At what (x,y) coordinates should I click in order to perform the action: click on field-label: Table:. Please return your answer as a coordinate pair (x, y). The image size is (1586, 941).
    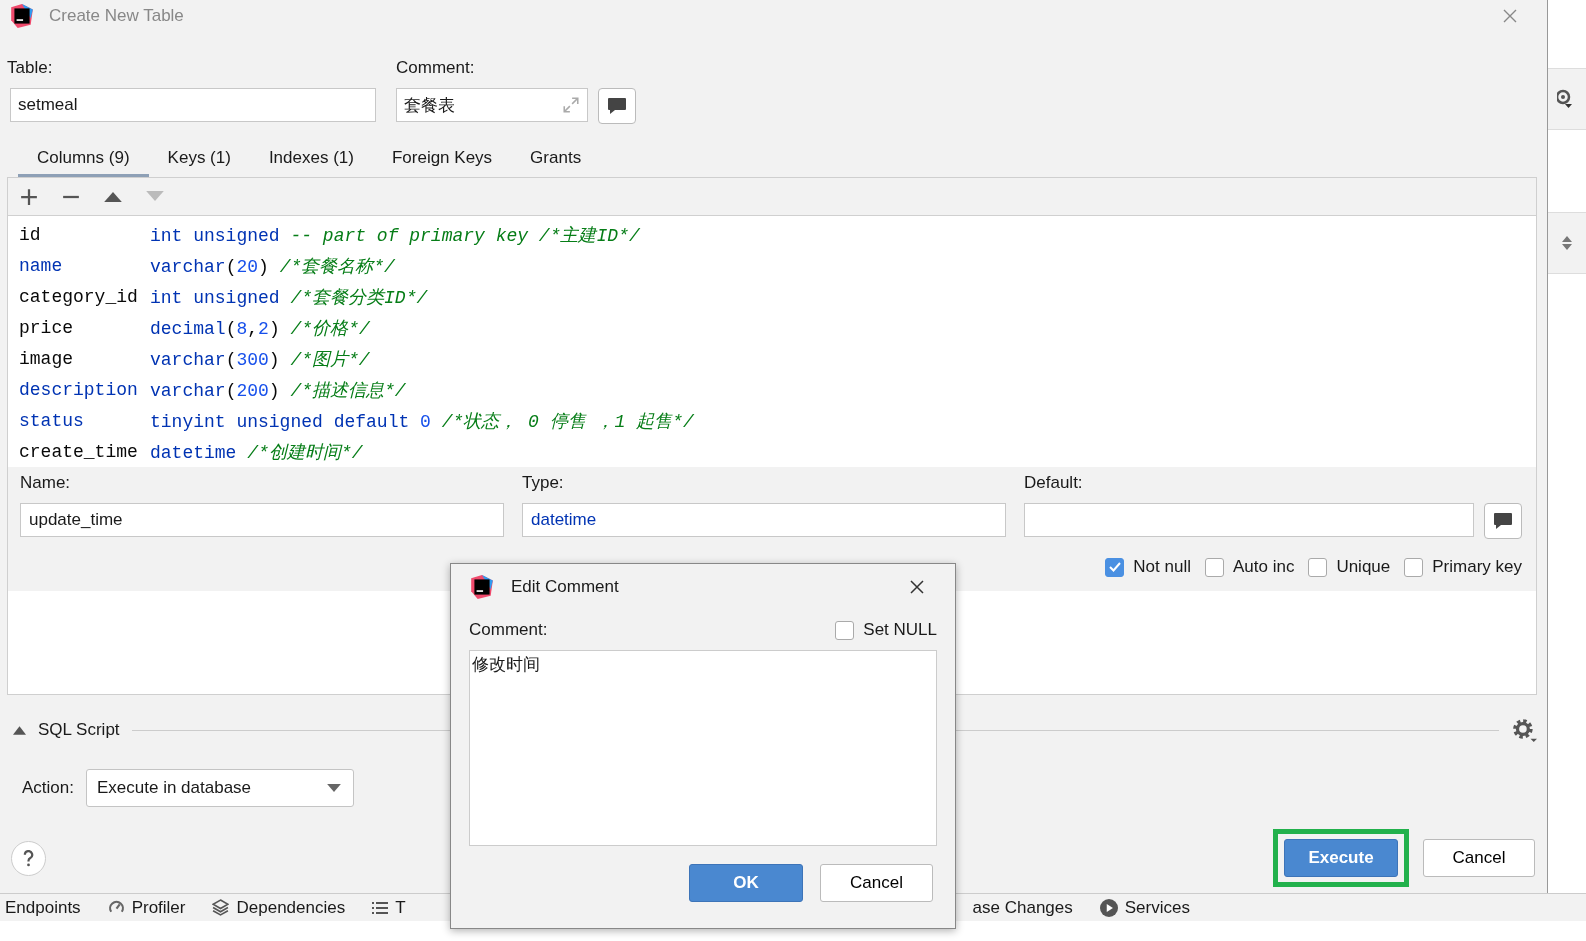
    Looking at the image, I should click on (30, 68).